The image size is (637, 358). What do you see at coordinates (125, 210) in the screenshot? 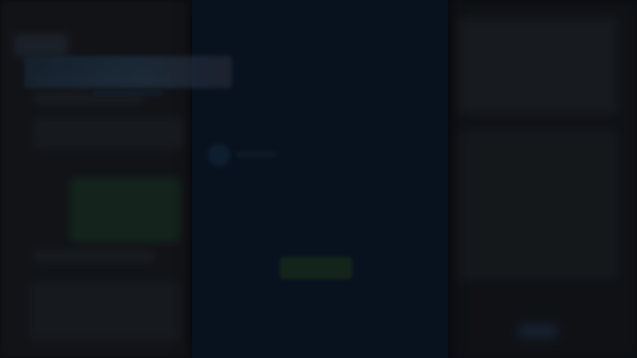
I see `blurred-chart` at bounding box center [125, 210].